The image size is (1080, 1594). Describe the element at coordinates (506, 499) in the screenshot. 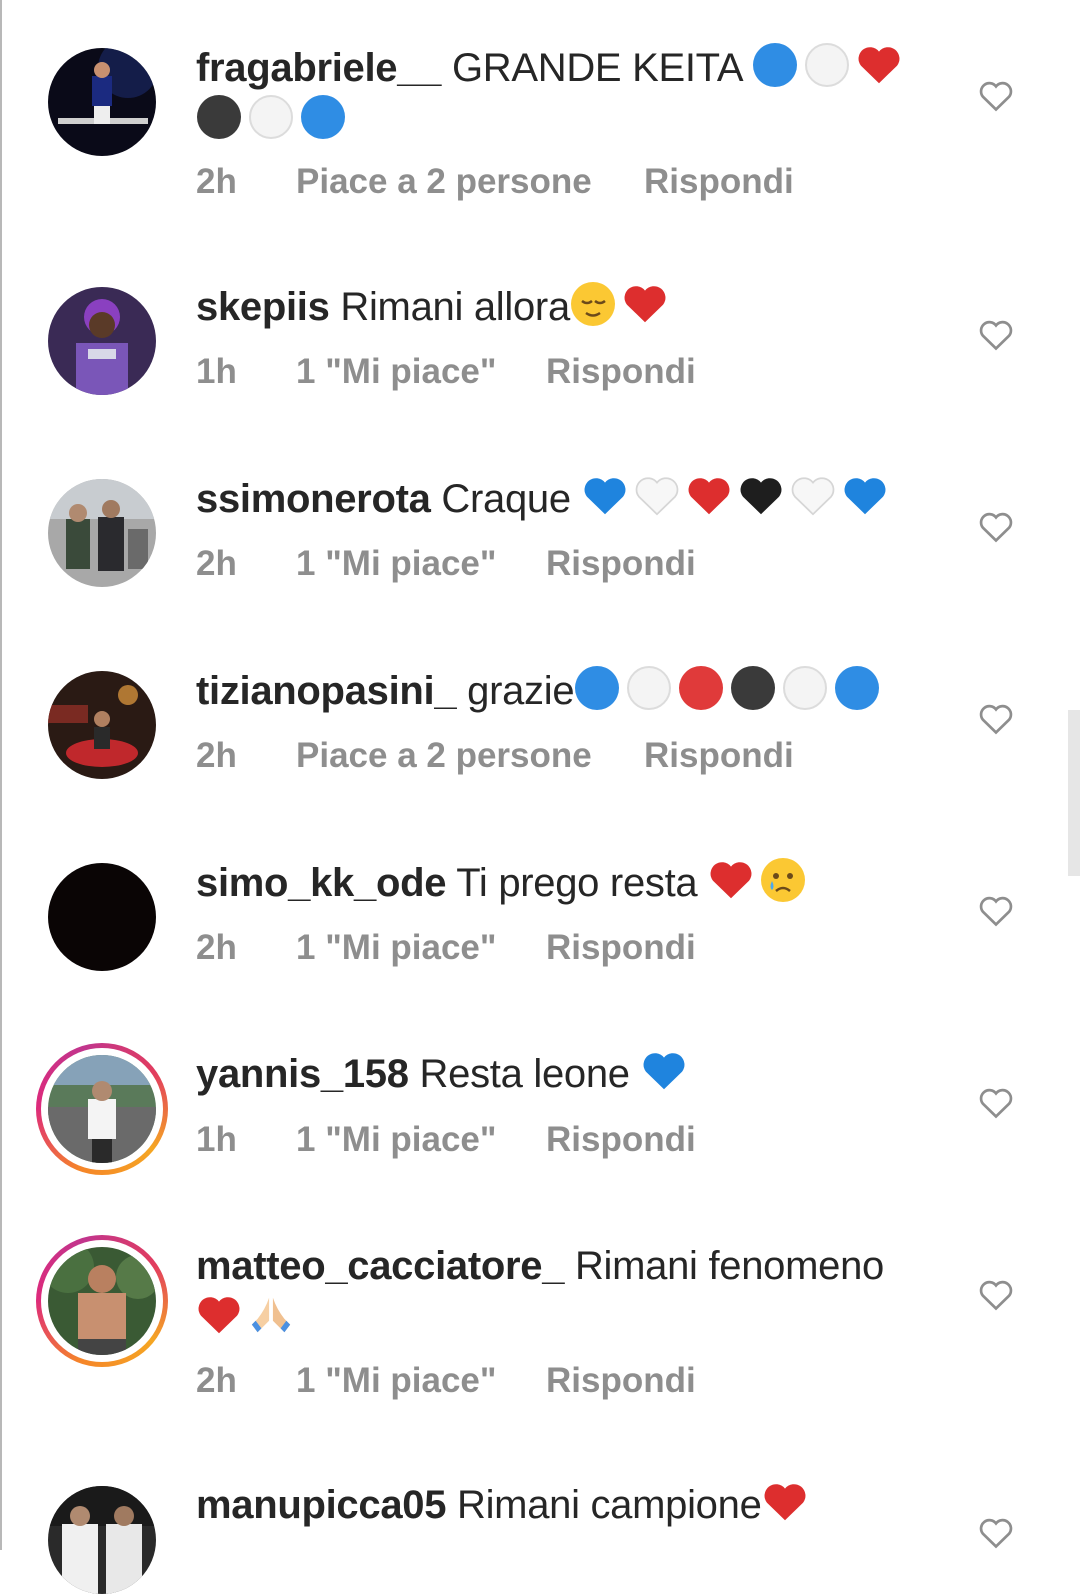

I see `comment-body: Craque` at that location.